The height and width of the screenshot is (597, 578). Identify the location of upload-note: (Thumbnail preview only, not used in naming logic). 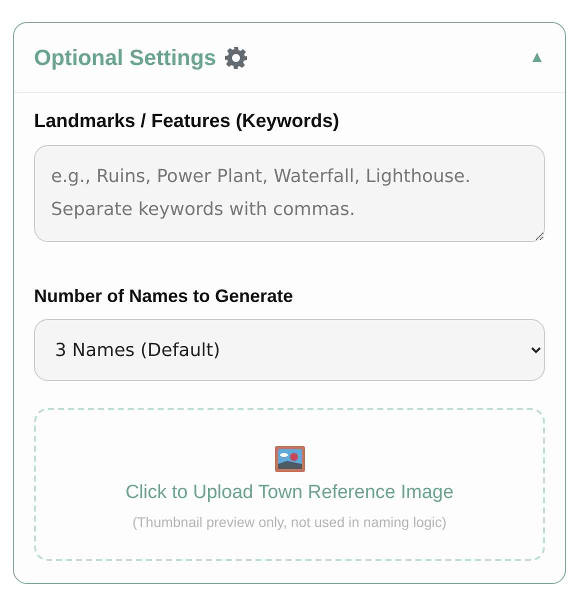
(289, 522).